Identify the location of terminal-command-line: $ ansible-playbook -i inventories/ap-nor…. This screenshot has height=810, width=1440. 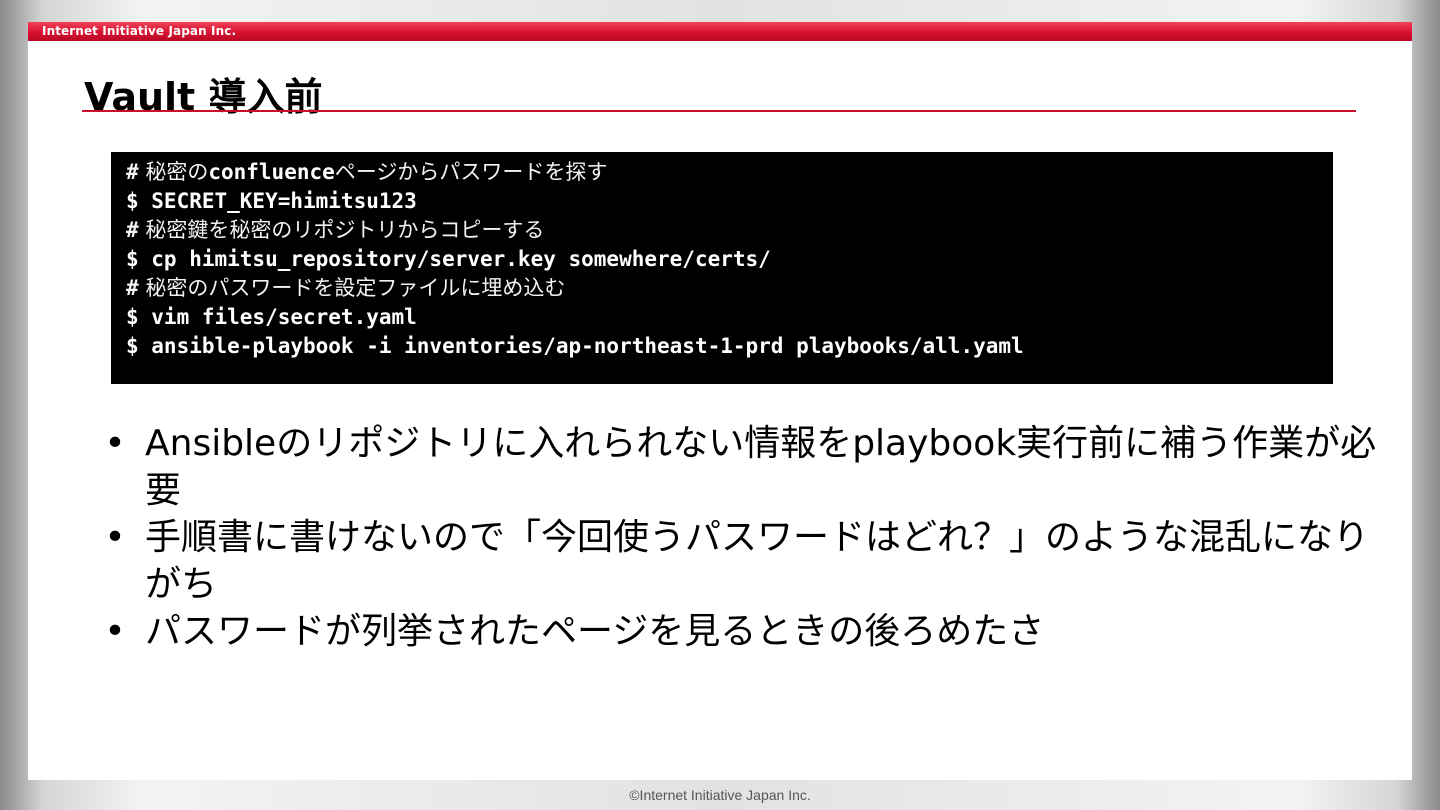
(575, 346).